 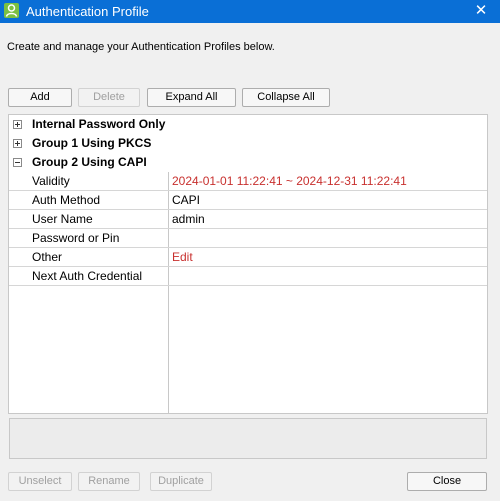 What do you see at coordinates (447, 481) in the screenshot?
I see `close-button: Close` at bounding box center [447, 481].